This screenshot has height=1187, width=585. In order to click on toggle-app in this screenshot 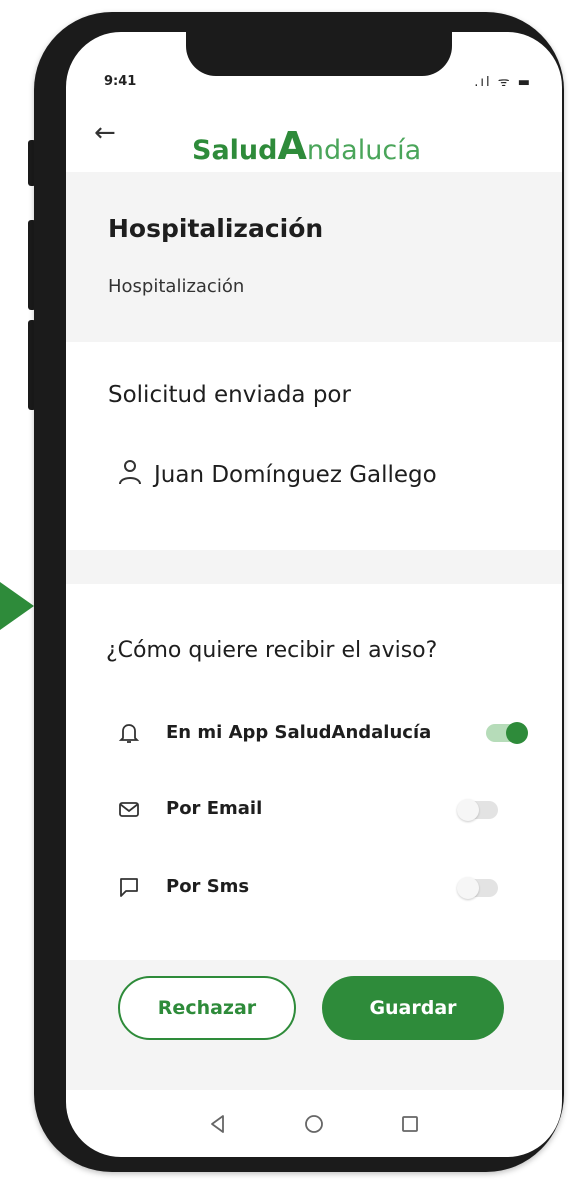, I will do `click(507, 733)`.